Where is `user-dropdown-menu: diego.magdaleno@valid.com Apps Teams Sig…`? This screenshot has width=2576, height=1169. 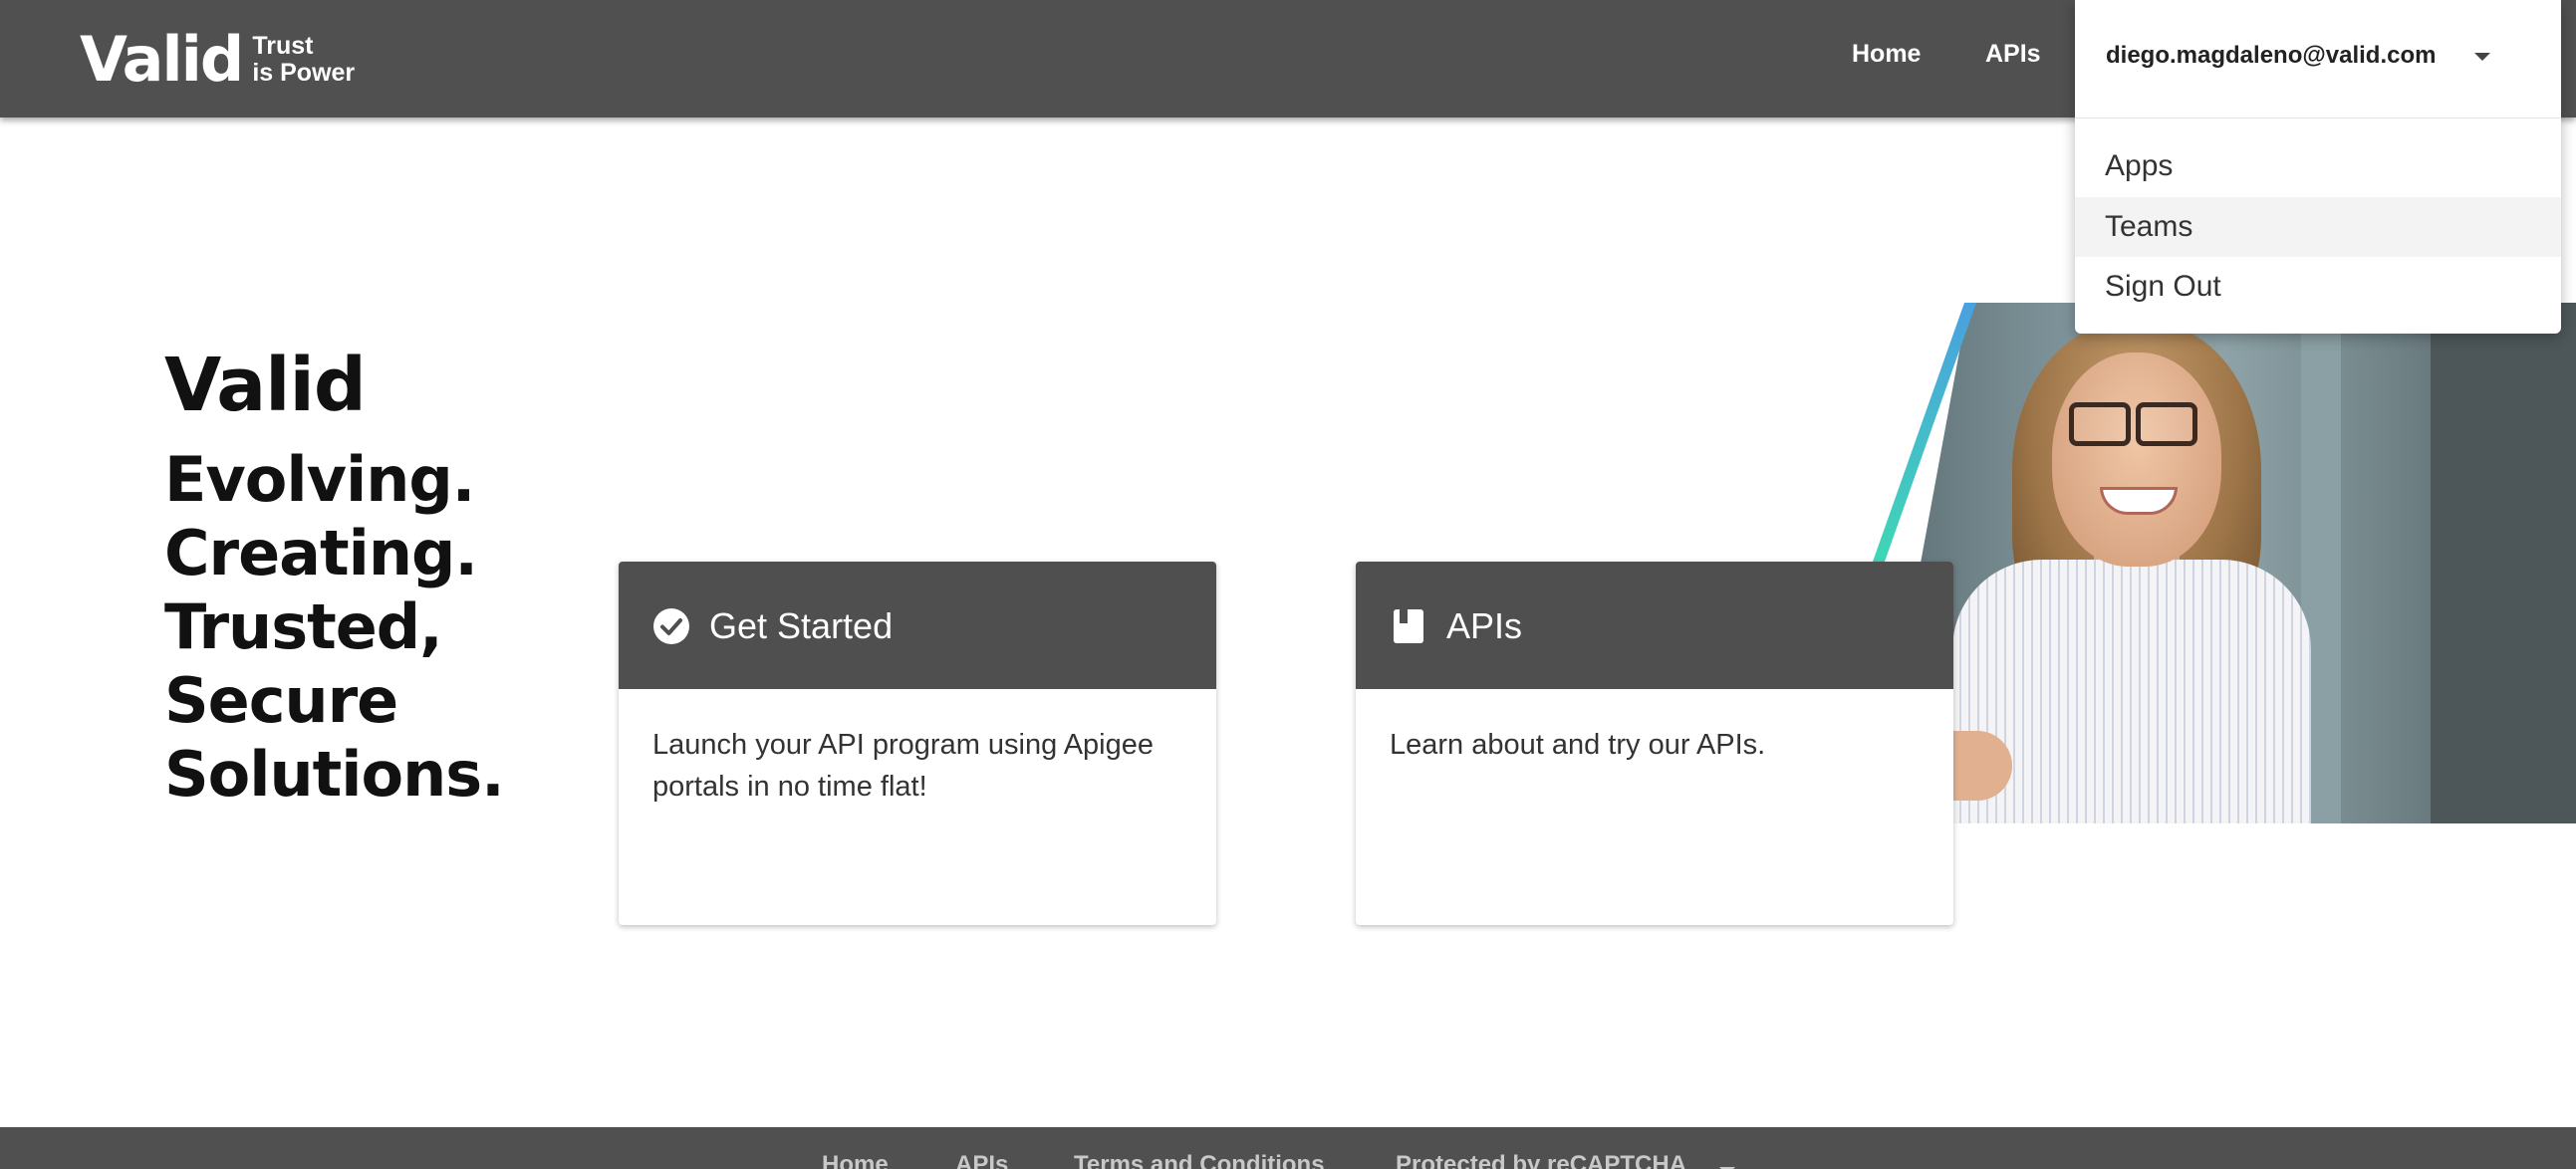
user-dropdown-menu: diego.magdaleno@valid.com Apps Teams Sig… is located at coordinates (2318, 167).